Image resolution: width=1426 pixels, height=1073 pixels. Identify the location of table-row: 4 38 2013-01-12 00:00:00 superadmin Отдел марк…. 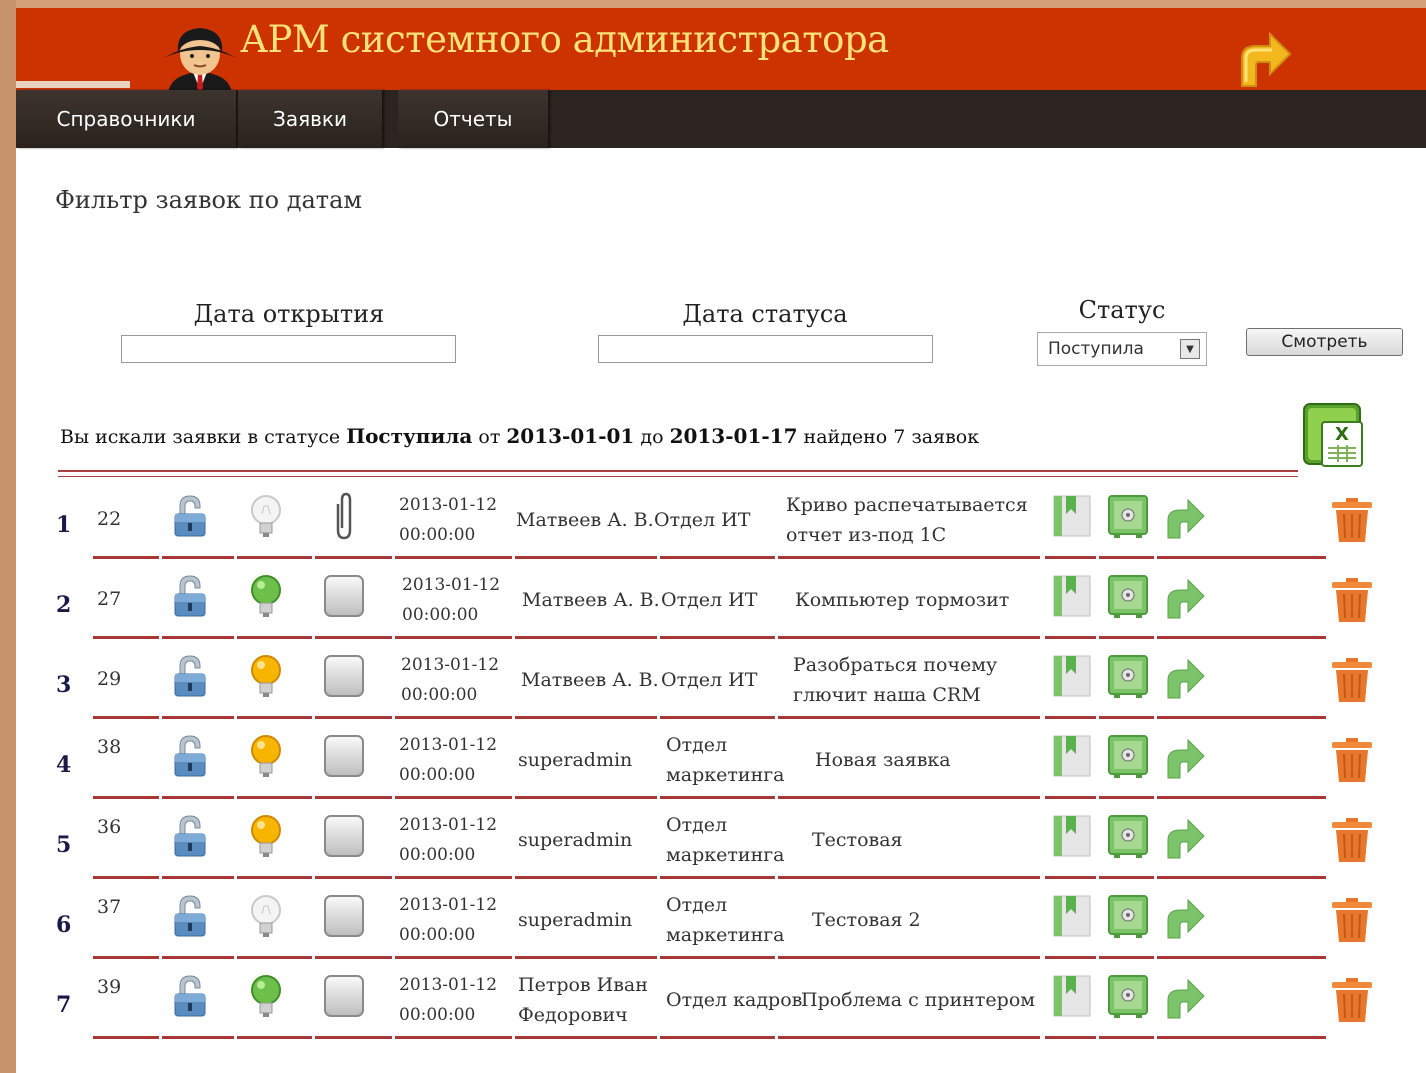
(713, 760).